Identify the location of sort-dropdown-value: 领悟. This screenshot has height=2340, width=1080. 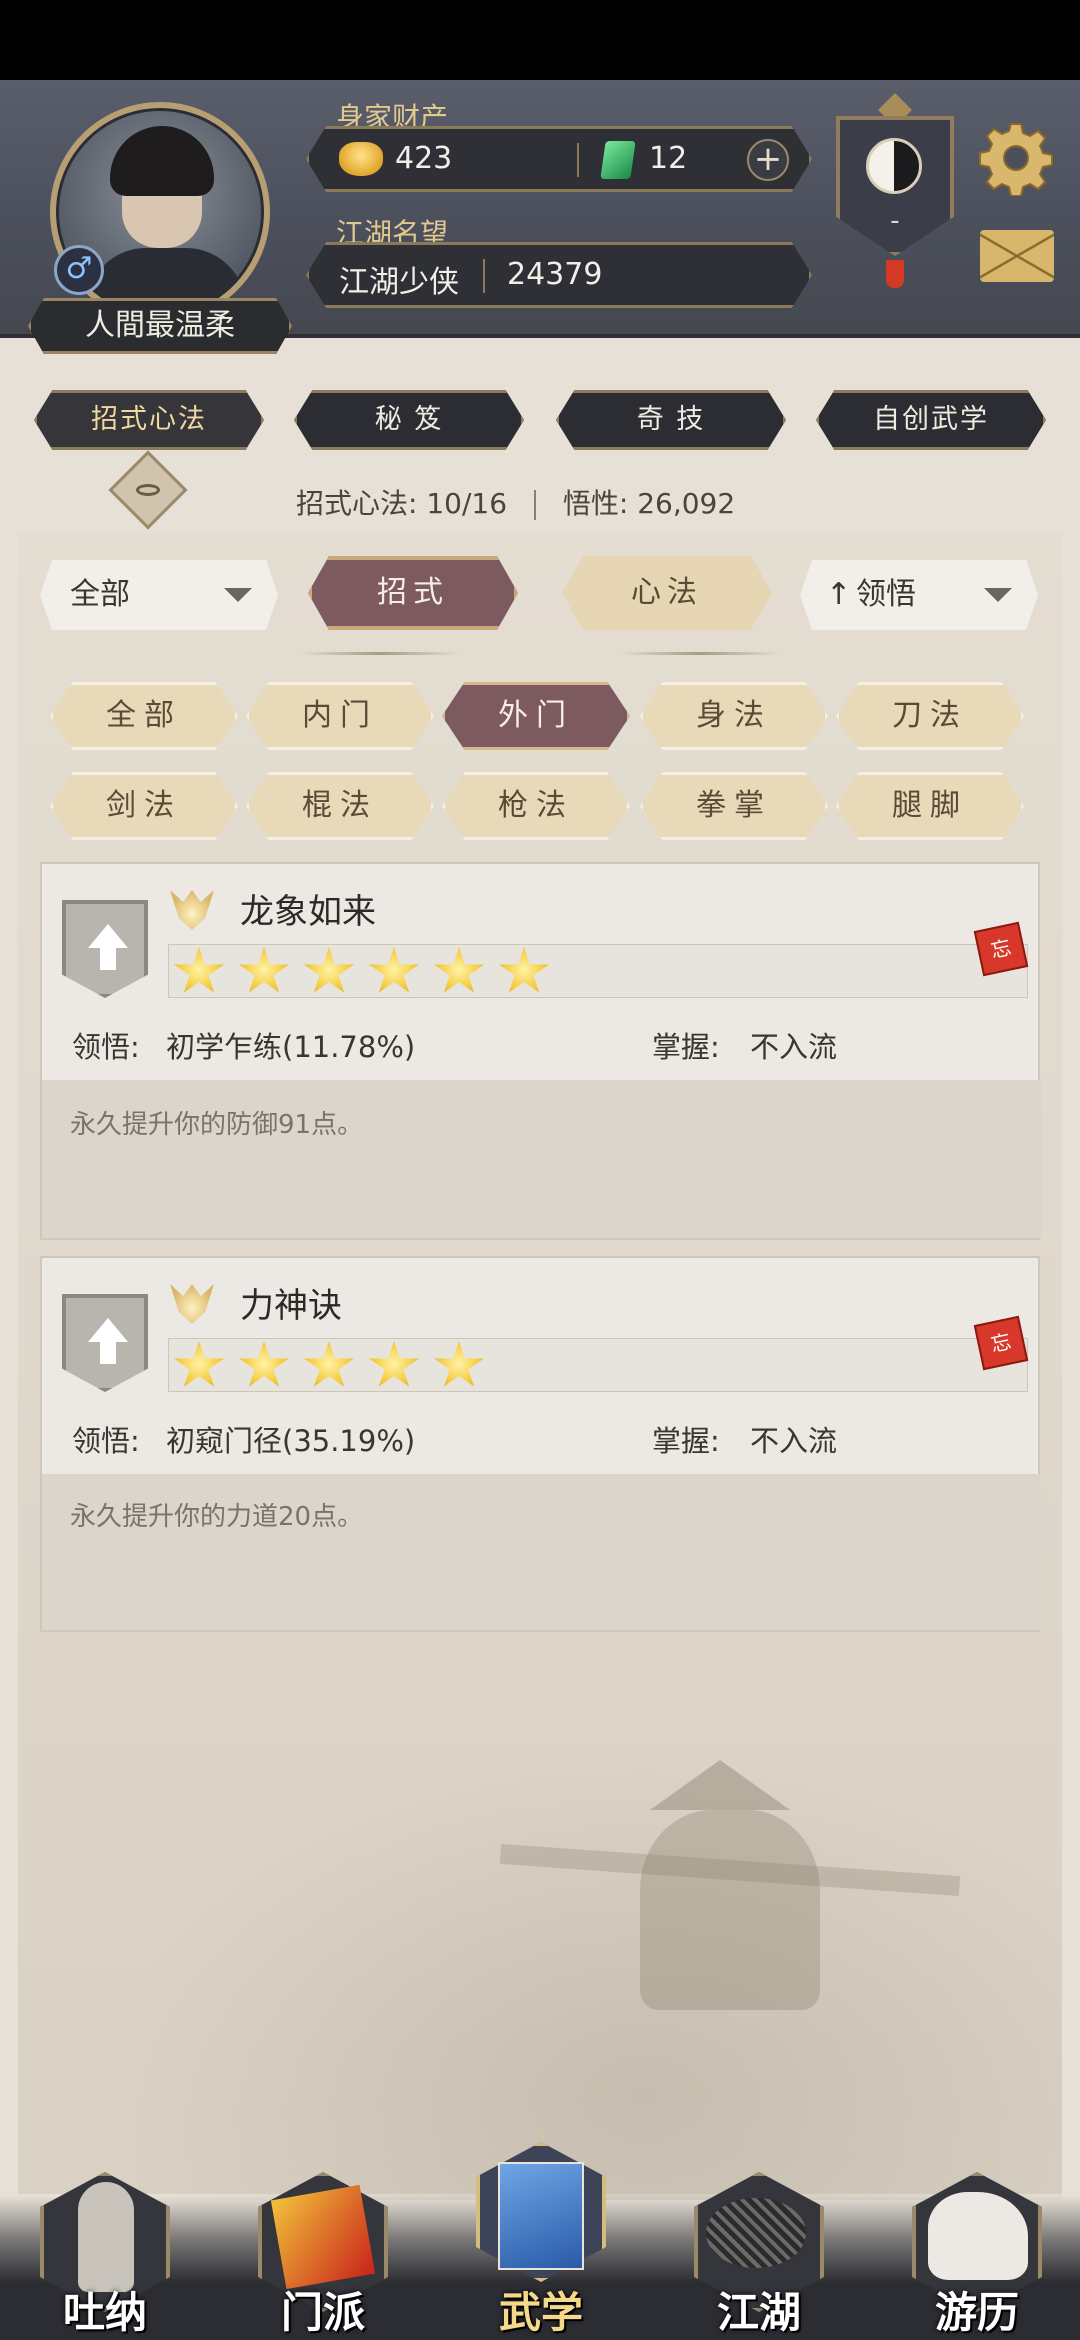
(886, 594).